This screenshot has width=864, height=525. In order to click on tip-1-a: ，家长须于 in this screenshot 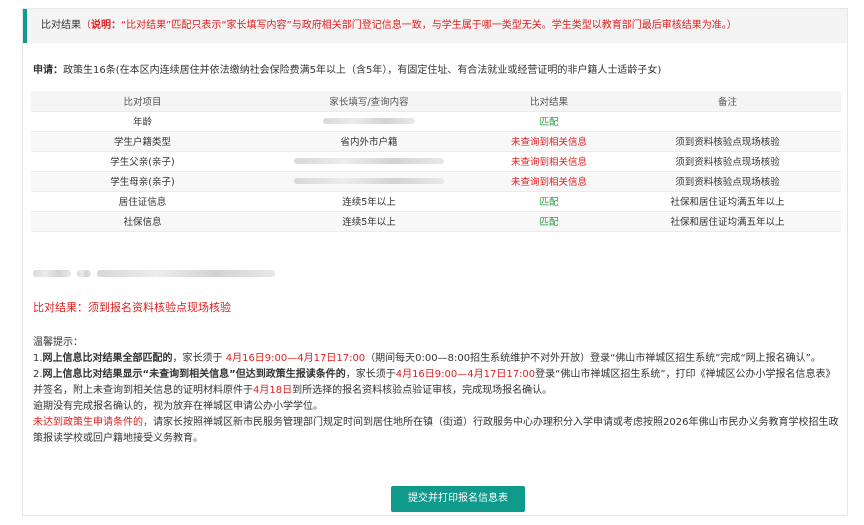, I will do `click(197, 358)`.